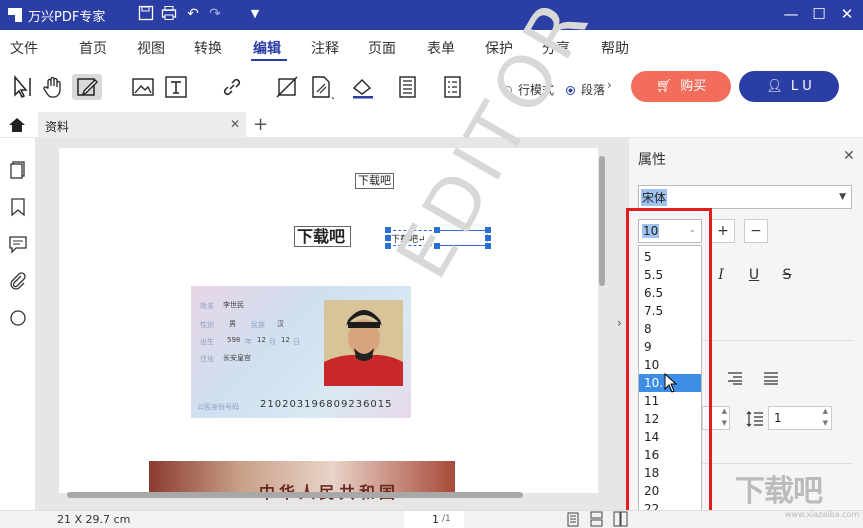  I want to click on horizontal-scrollbar, so click(328, 495).